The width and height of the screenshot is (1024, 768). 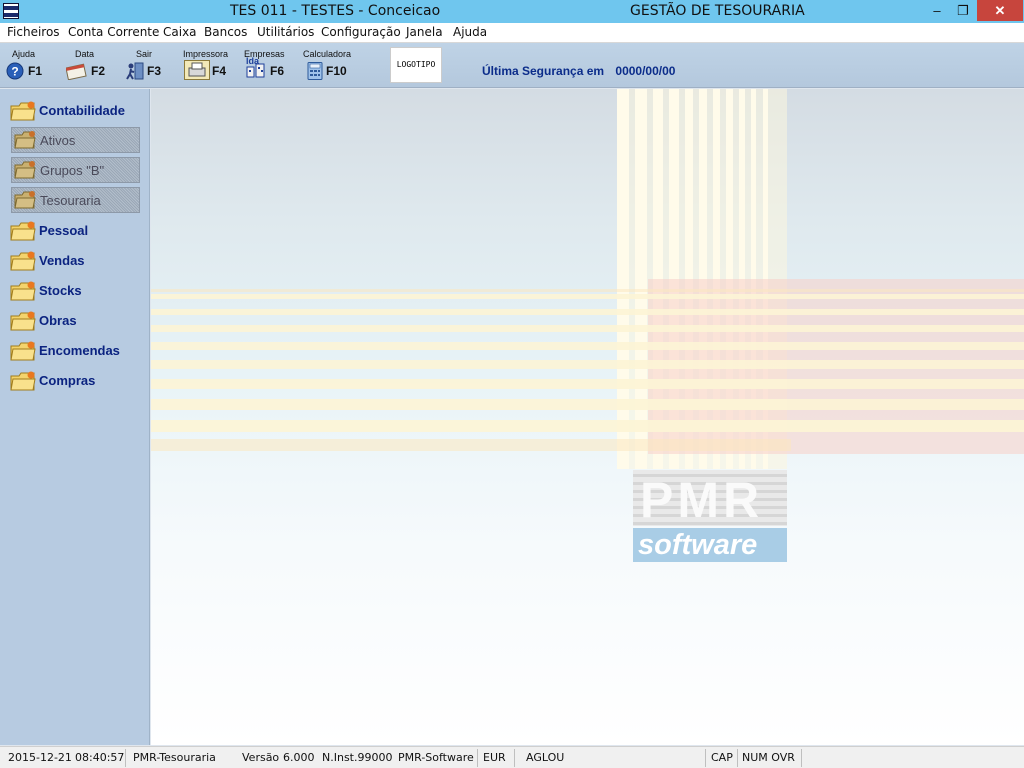 I want to click on exit-icon, so click(x=135, y=71).